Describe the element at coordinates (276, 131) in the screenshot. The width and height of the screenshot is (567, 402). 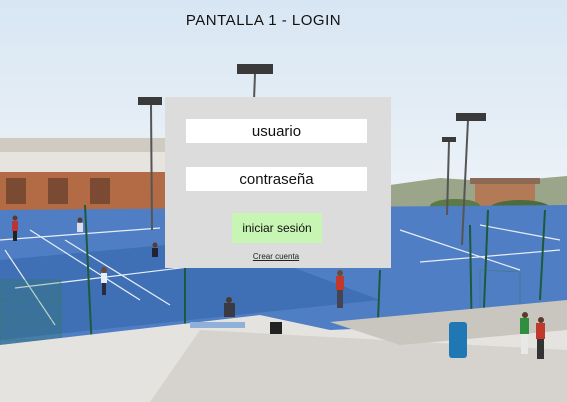
I see `username-field` at that location.